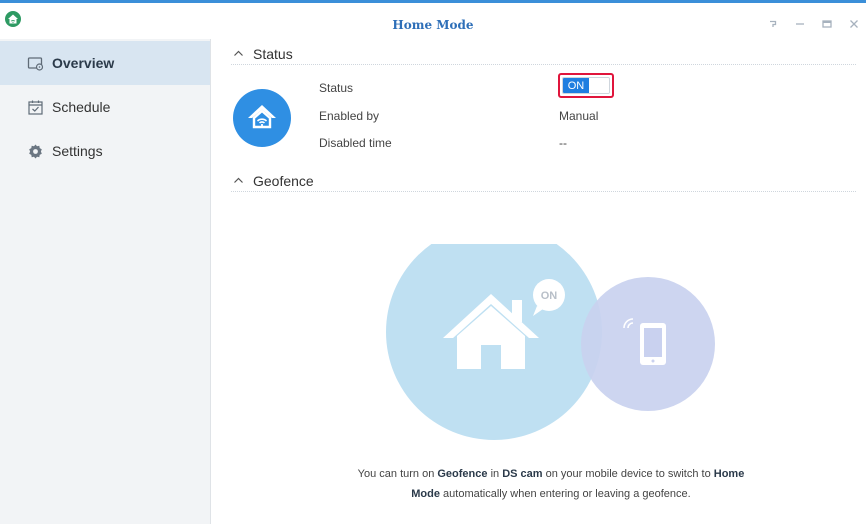 This screenshot has width=866, height=524. I want to click on window-title: Home Mode, so click(433, 25).